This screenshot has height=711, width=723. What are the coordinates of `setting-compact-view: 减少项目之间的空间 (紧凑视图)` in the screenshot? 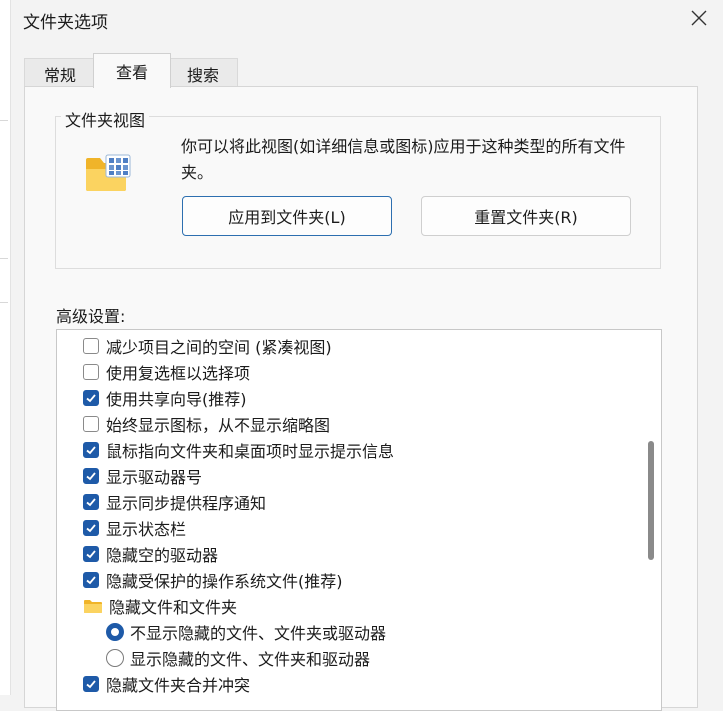 It's located at (207, 346).